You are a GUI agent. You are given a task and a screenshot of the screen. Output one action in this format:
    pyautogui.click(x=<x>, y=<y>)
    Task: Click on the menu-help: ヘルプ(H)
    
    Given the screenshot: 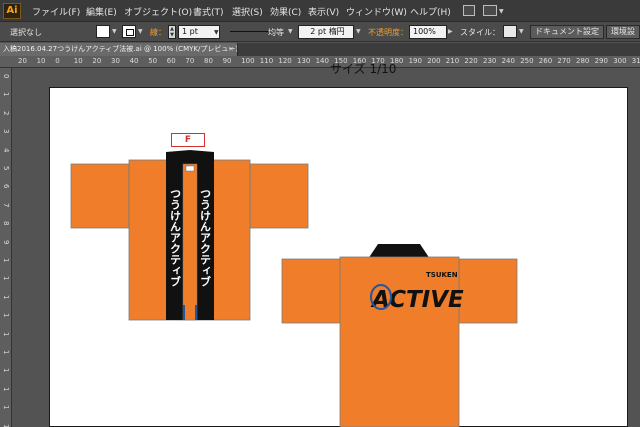 What is the action you would take?
    pyautogui.click(x=430, y=11)
    